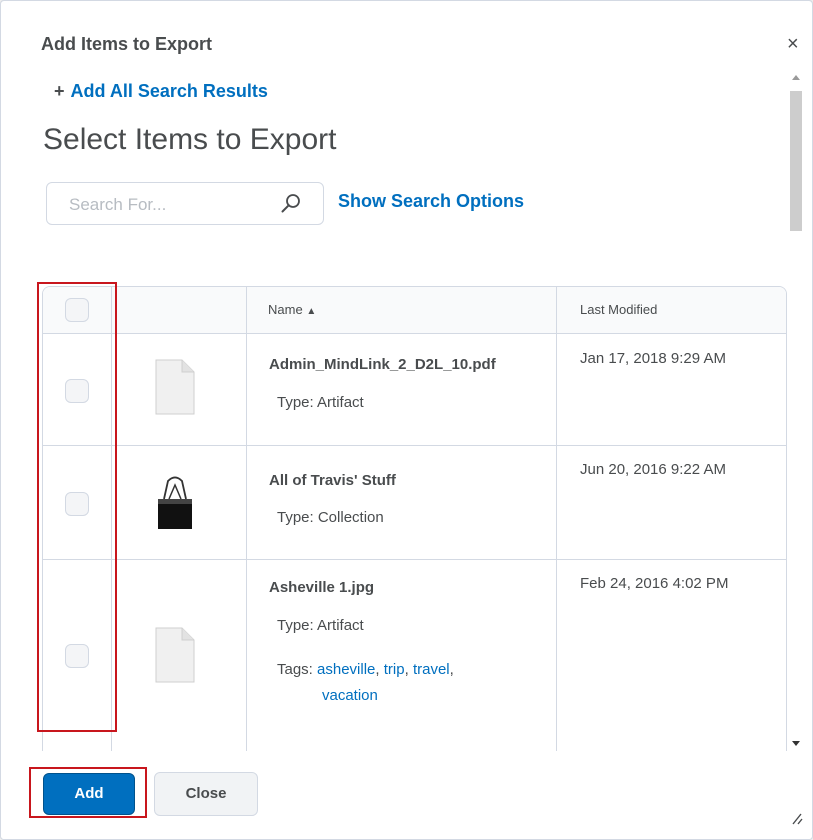  What do you see at coordinates (365, 682) in the screenshot?
I see `item-tags: Tags: asheville, trip, travel, vacation` at bounding box center [365, 682].